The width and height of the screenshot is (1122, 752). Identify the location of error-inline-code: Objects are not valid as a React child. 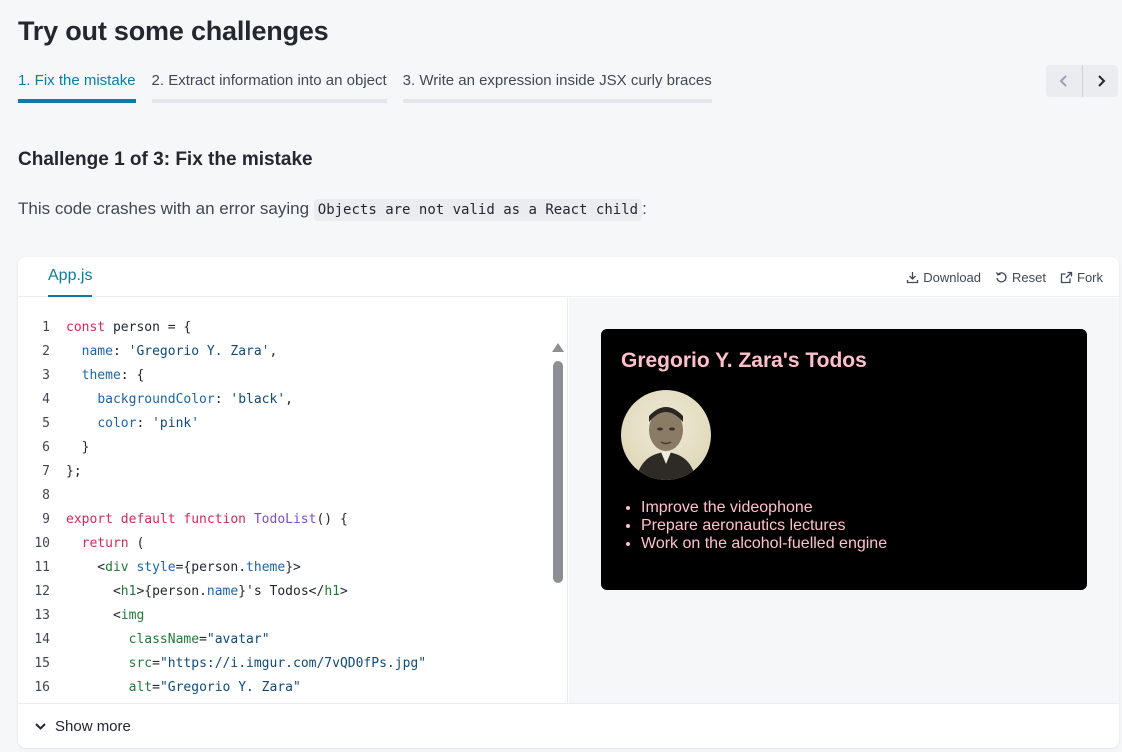
(478, 210).